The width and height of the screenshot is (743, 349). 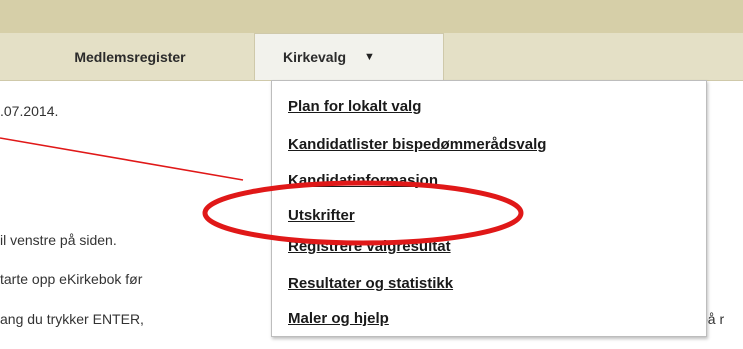 I want to click on tab-medlemsregister: Medlemsregister, so click(x=130, y=56).